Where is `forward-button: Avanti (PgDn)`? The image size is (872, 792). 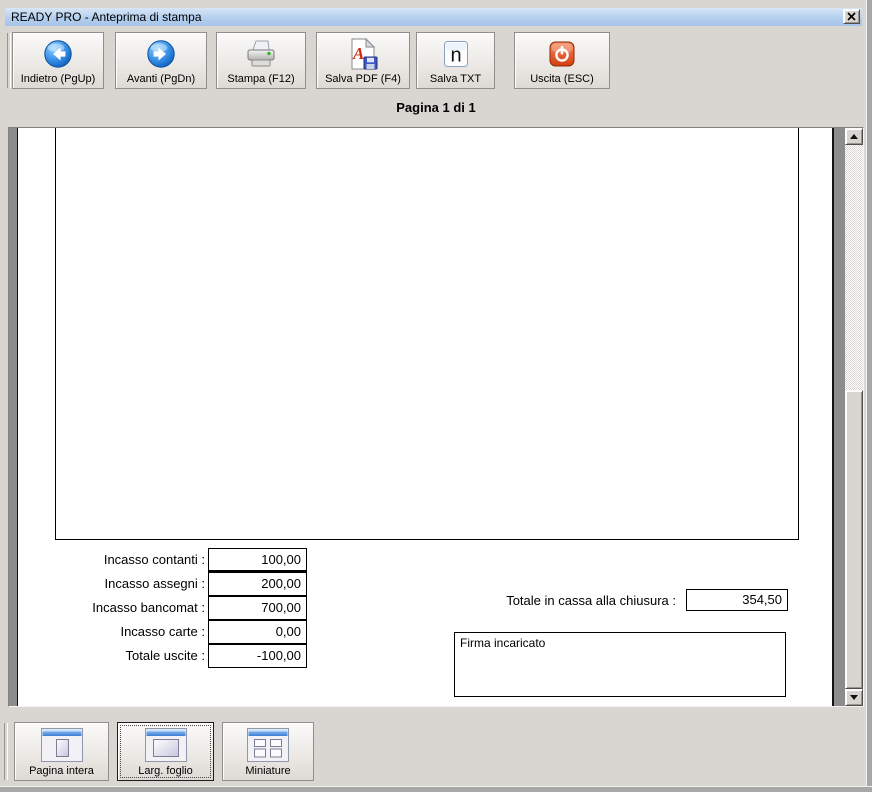 forward-button: Avanti (PgDn) is located at coordinates (161, 60).